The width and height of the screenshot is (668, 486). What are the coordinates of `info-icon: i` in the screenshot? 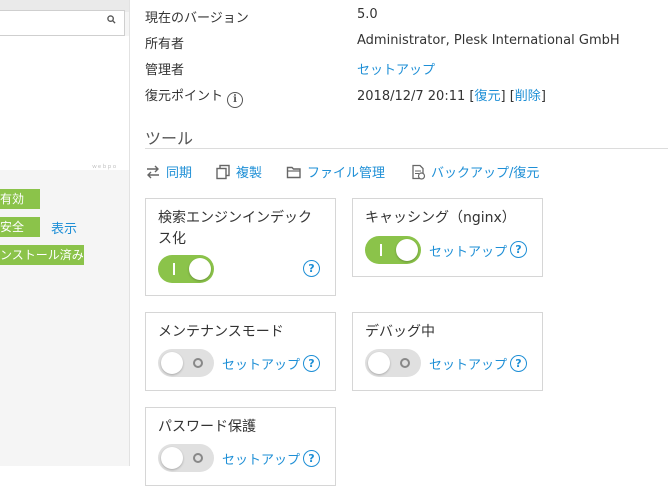 It's located at (235, 100).